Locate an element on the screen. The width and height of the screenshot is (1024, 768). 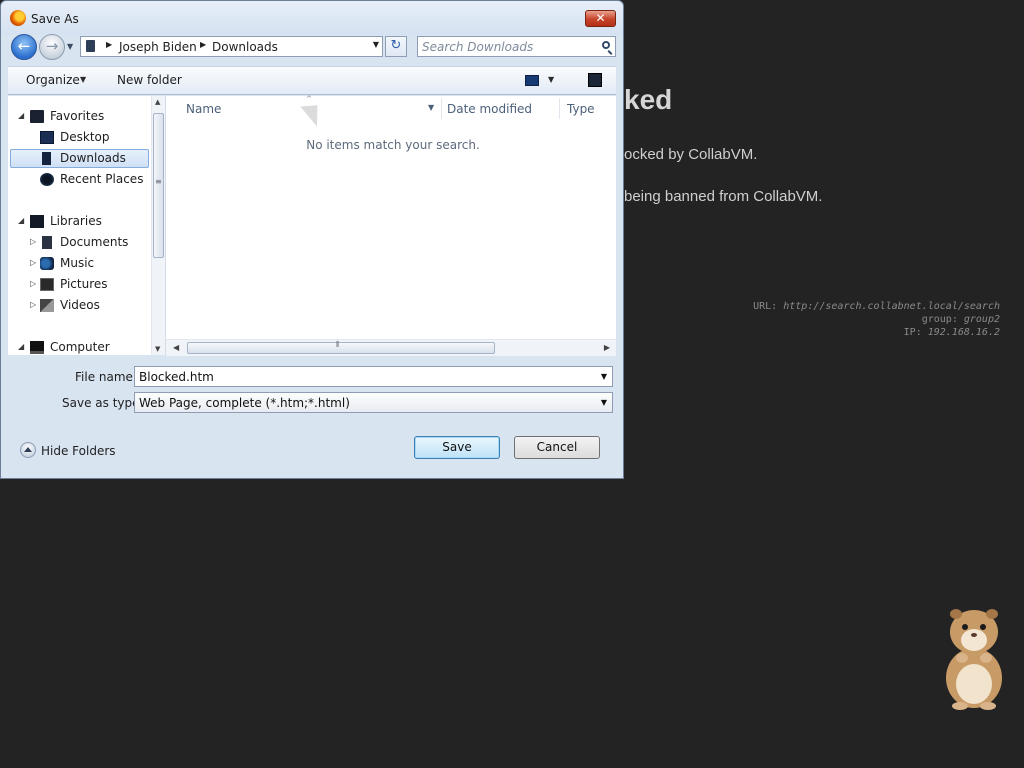
firefox-icon is located at coordinates (18, 18).